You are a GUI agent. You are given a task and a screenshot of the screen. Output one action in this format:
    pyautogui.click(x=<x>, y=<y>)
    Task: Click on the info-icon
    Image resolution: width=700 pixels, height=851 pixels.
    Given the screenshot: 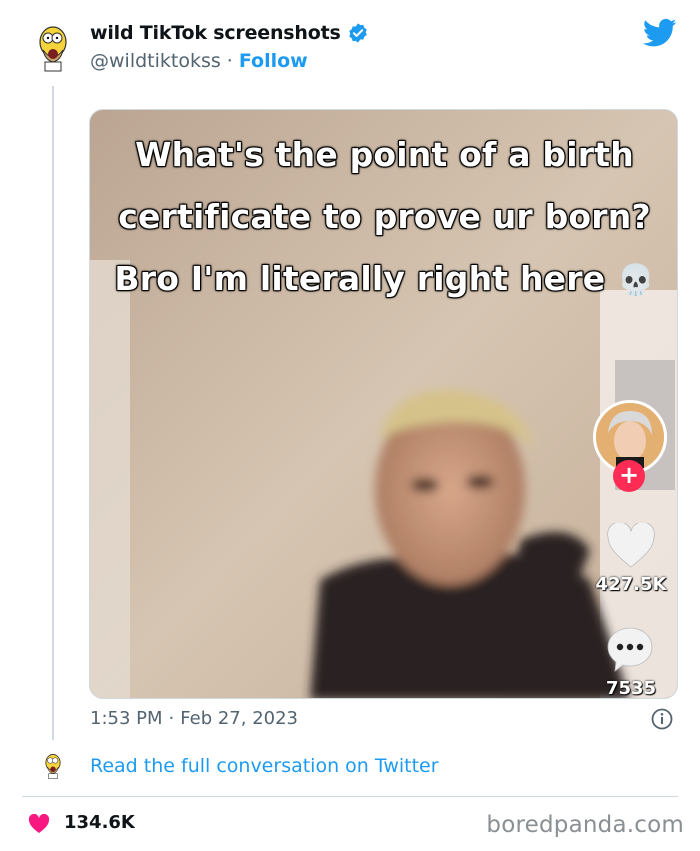 What is the action you would take?
    pyautogui.click(x=662, y=719)
    